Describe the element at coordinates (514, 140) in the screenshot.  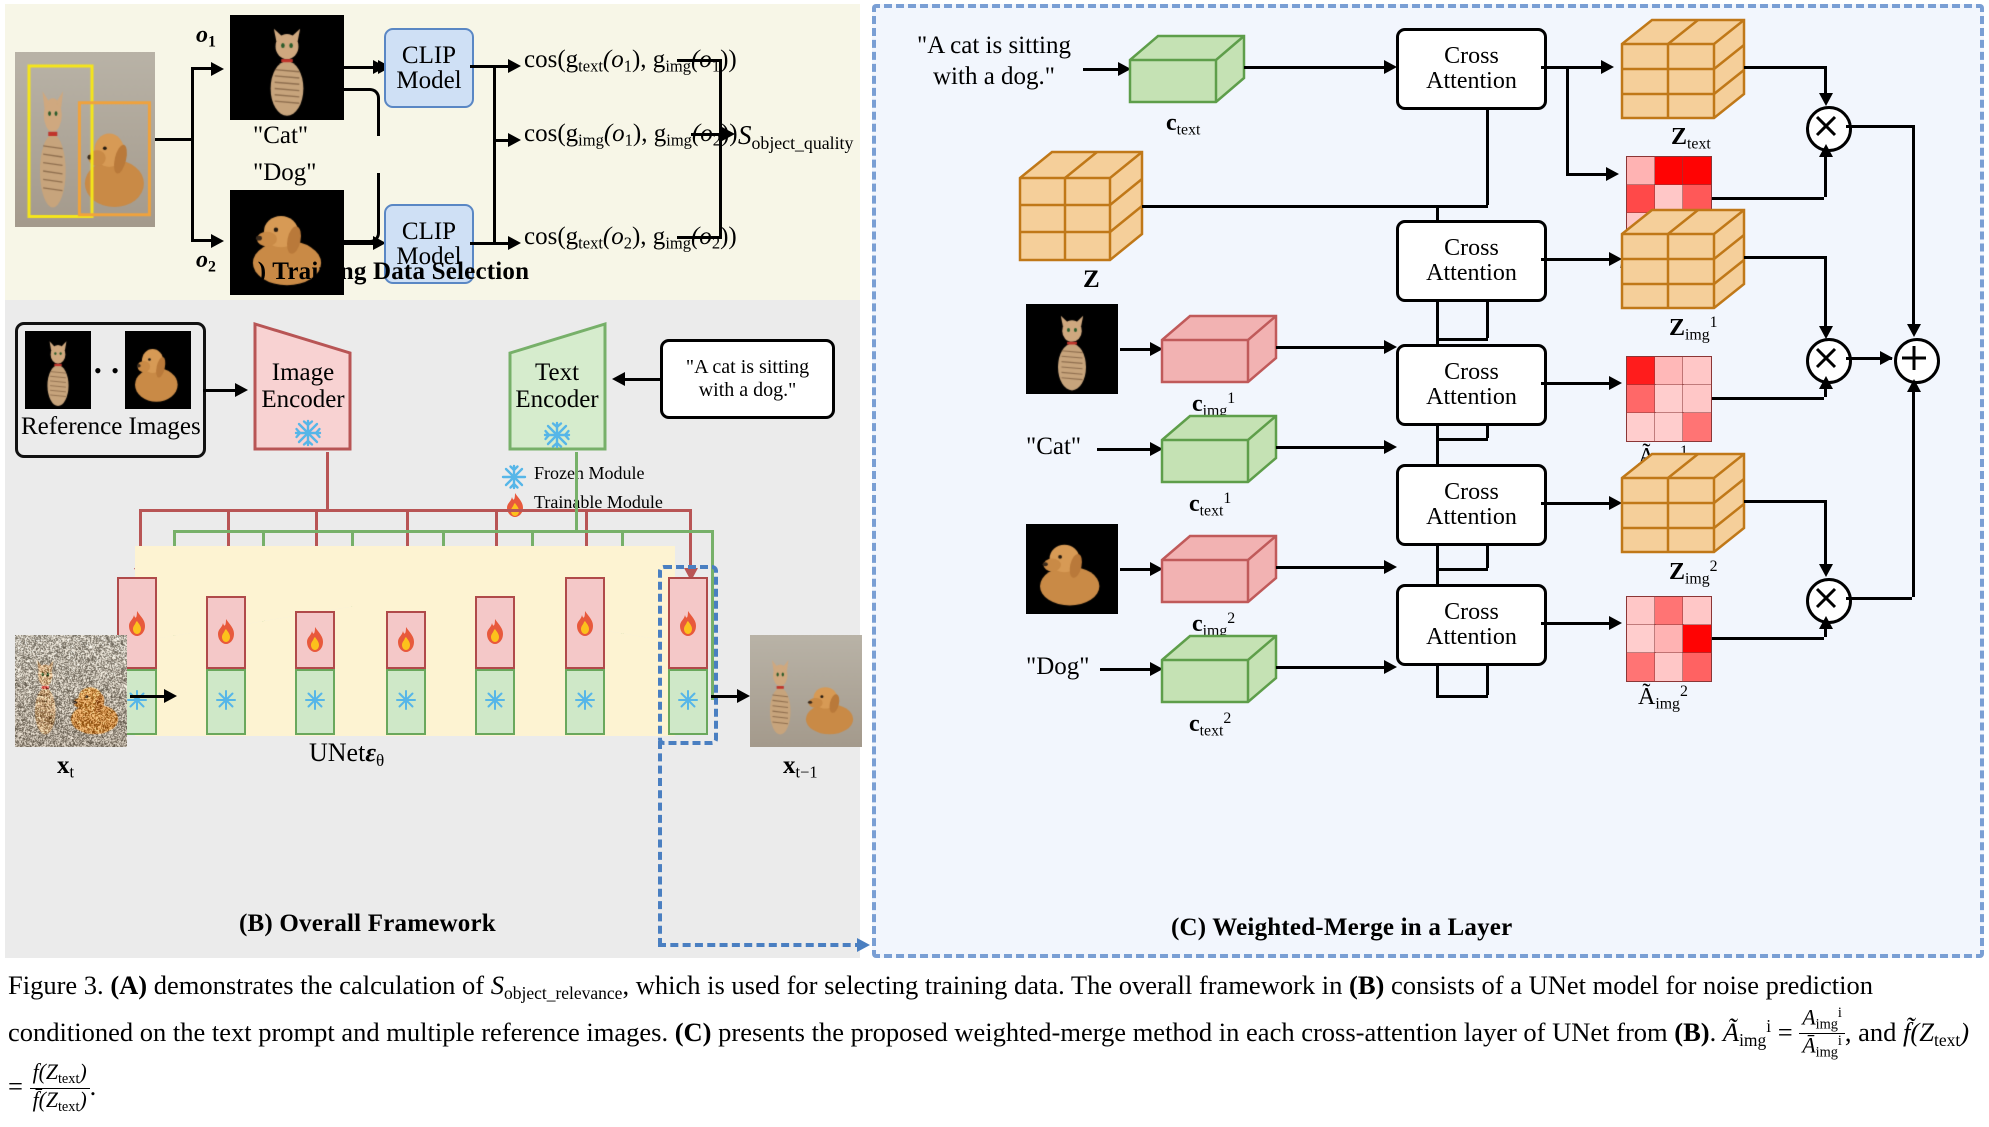
I see `arrow-f2` at that location.